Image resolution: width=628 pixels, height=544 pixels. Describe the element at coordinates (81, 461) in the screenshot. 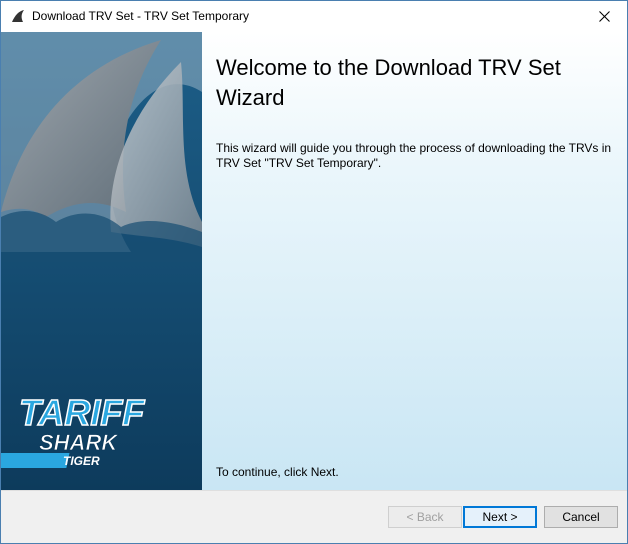

I see `logo-line-3: TIGER` at that location.